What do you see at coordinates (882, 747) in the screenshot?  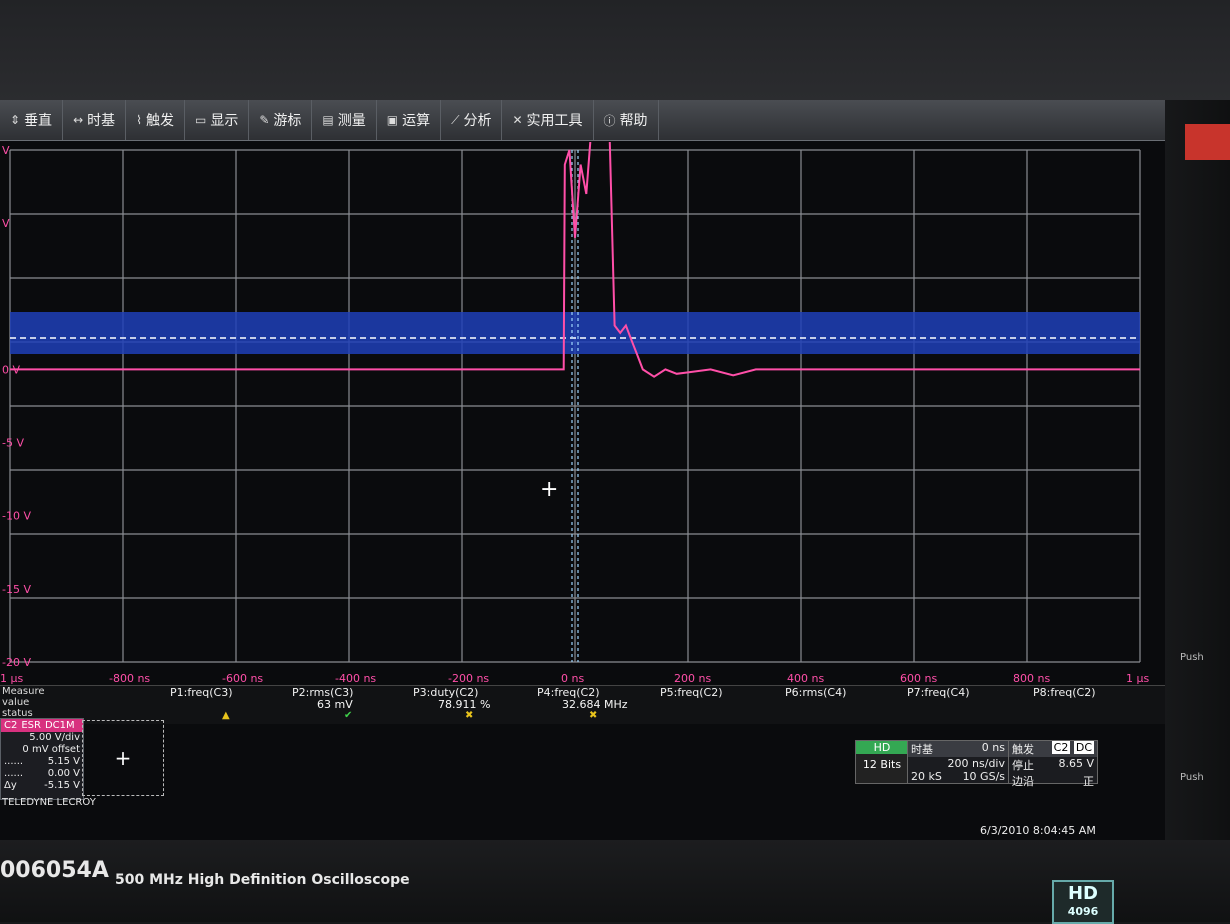 I see `hd-title: HD` at bounding box center [882, 747].